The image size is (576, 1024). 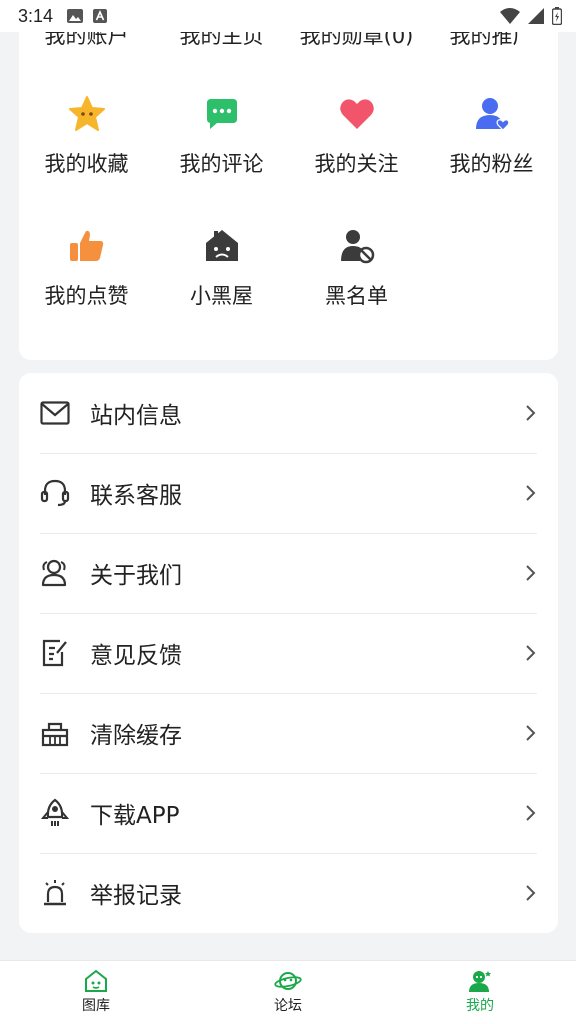 I want to click on tab-label: 论坛, so click(x=288, y=1006).